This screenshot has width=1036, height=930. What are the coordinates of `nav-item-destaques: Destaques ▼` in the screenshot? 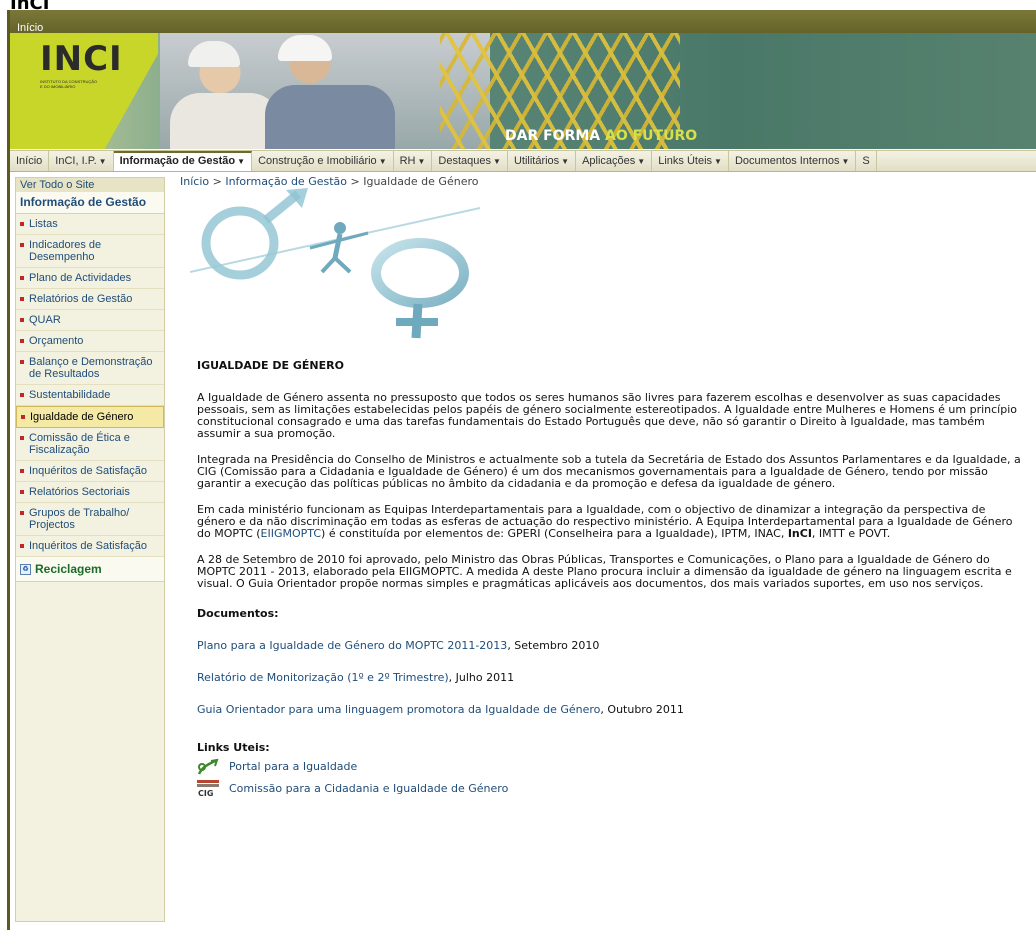 It's located at (470, 161).